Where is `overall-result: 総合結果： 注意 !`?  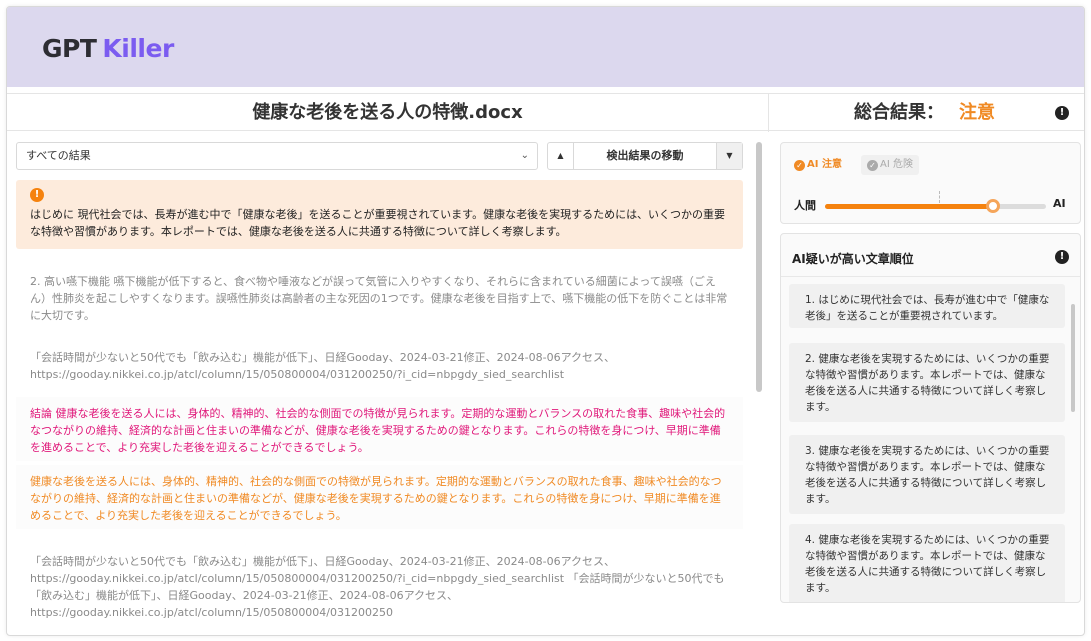
overall-result: 総合結果： 注意 ! is located at coordinates (926, 113).